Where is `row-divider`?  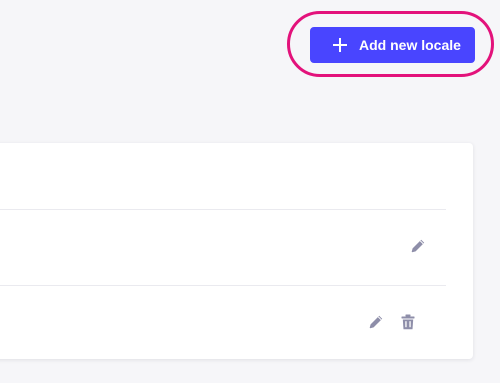 row-divider is located at coordinates (223, 285).